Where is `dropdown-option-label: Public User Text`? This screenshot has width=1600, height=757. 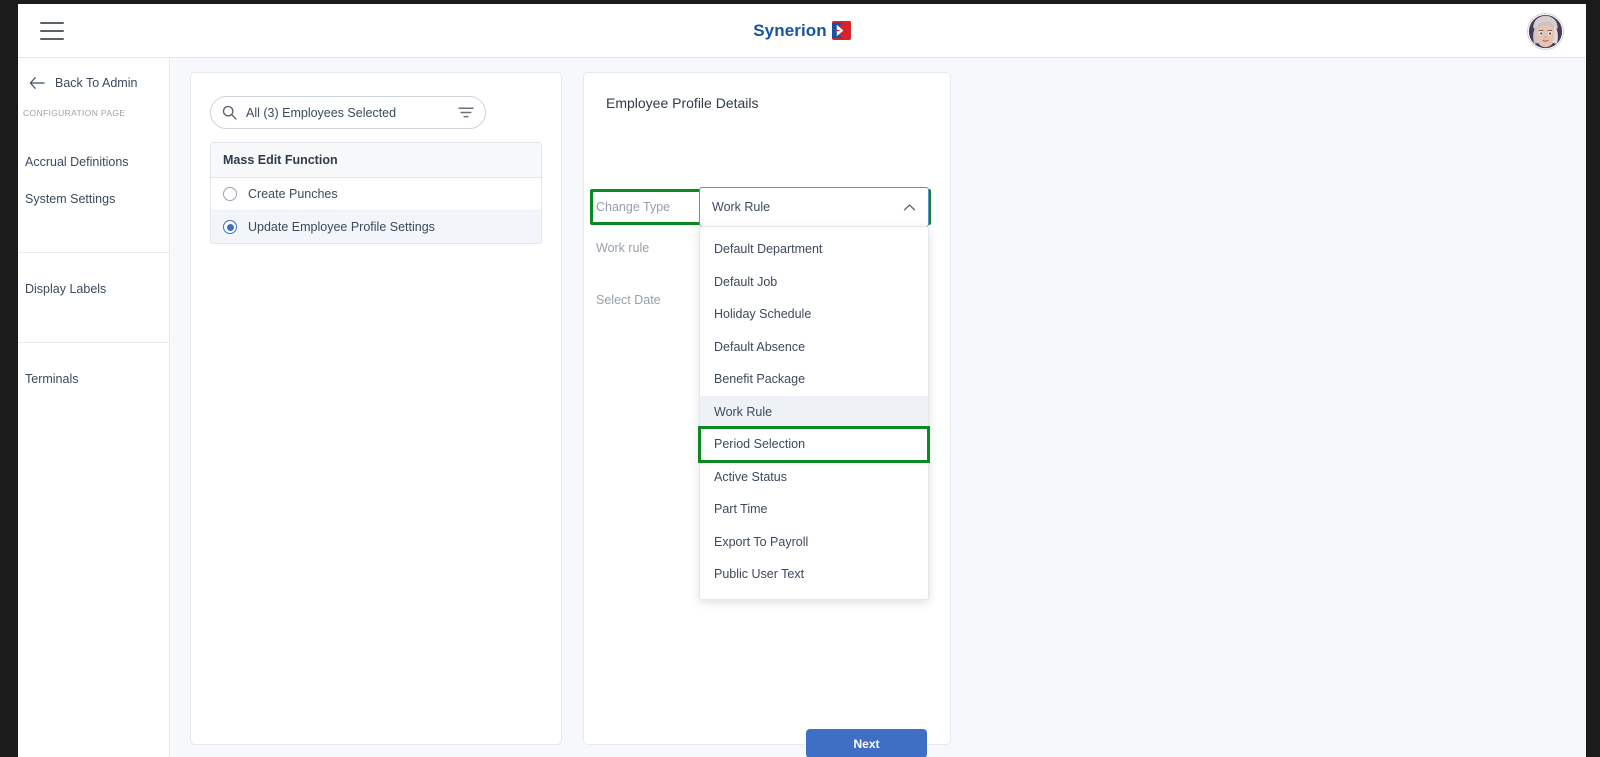
dropdown-option-label: Public User Text is located at coordinates (759, 574).